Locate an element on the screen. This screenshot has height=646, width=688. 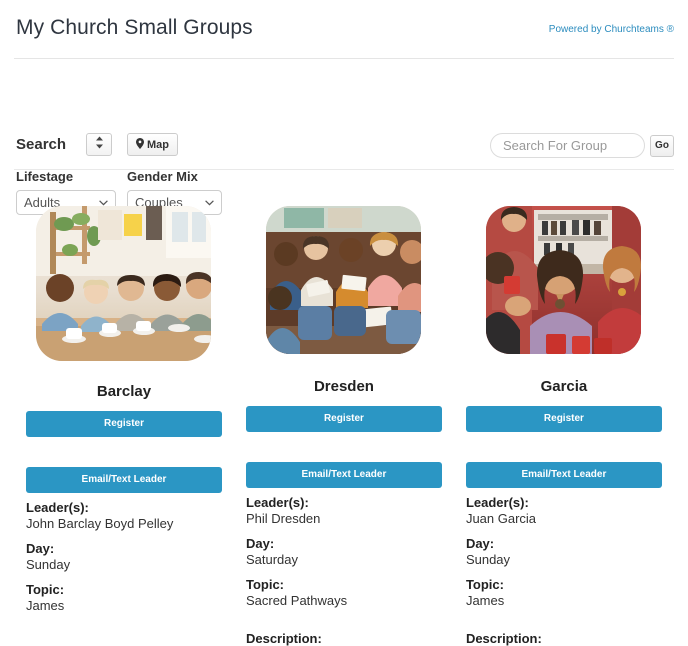
group-name: Dresden is located at coordinates (343, 386).